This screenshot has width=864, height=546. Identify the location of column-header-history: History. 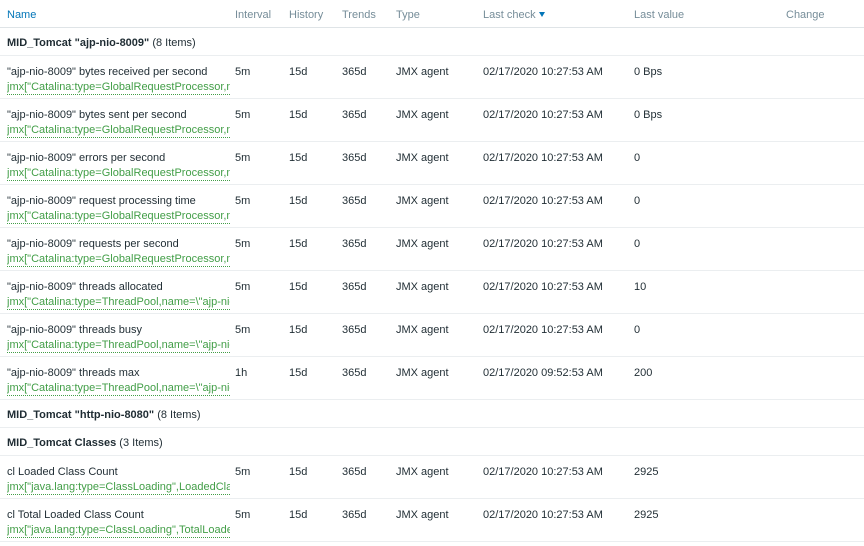
(306, 15).